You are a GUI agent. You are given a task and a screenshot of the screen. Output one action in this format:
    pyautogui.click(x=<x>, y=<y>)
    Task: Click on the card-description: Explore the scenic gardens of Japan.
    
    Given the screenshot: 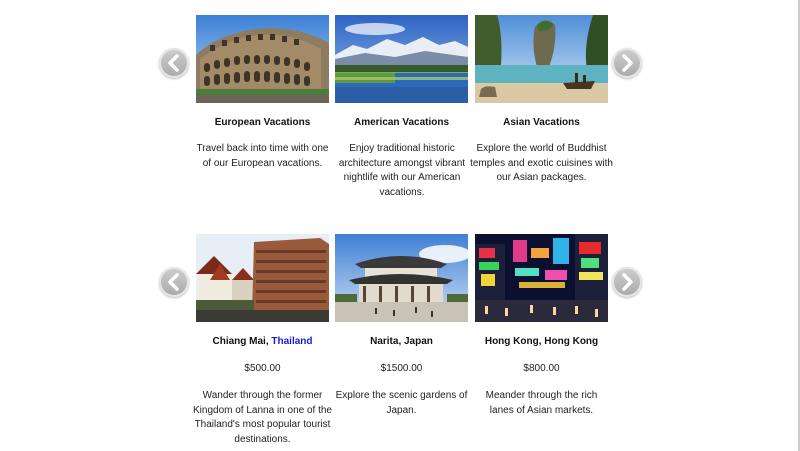 What is the action you would take?
    pyautogui.click(x=401, y=403)
    